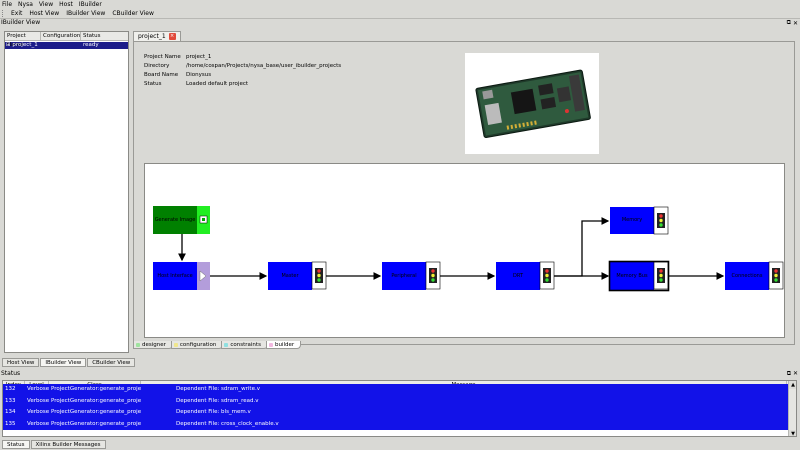 Image resolution: width=800 pixels, height=450 pixels. I want to click on tab-configuration: configuration, so click(197, 345).